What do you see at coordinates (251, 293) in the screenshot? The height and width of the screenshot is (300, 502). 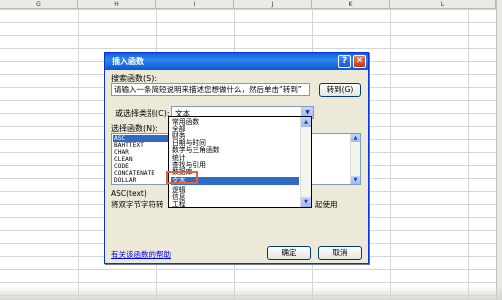 I see `bottom-edge` at bounding box center [251, 293].